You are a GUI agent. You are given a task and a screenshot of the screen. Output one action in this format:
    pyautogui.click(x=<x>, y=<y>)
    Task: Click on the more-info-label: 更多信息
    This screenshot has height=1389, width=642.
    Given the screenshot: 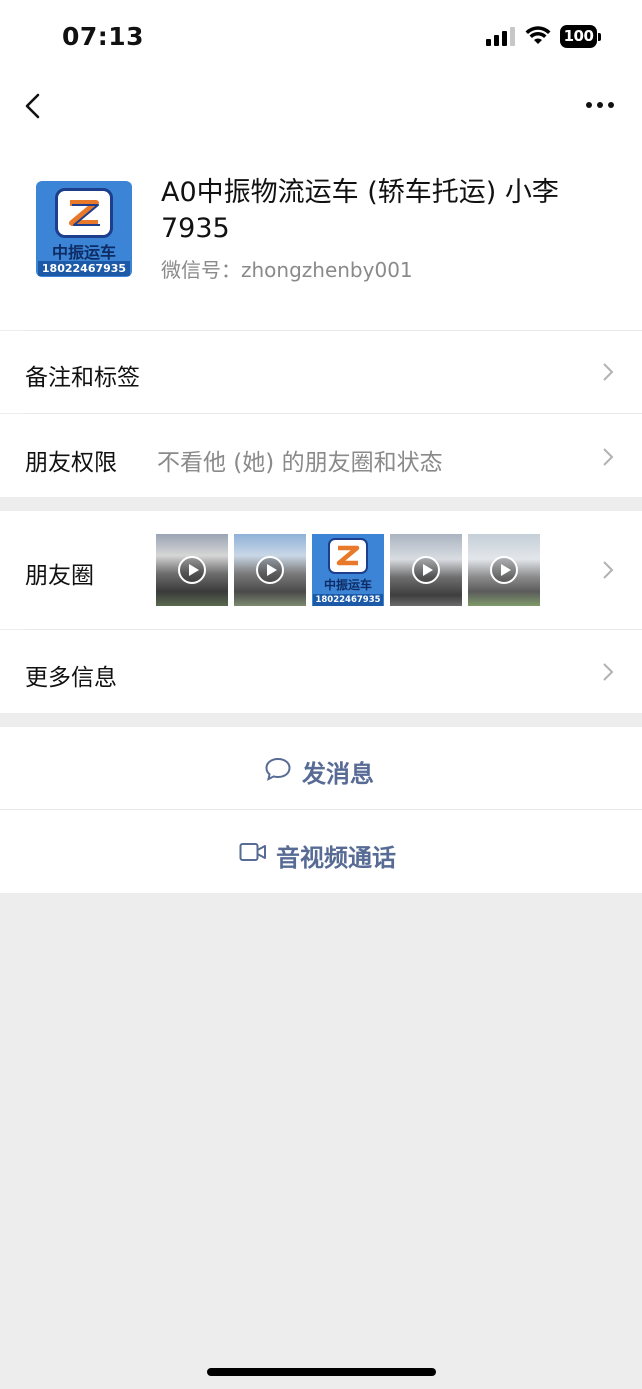 What is the action you would take?
    pyautogui.click(x=71, y=678)
    